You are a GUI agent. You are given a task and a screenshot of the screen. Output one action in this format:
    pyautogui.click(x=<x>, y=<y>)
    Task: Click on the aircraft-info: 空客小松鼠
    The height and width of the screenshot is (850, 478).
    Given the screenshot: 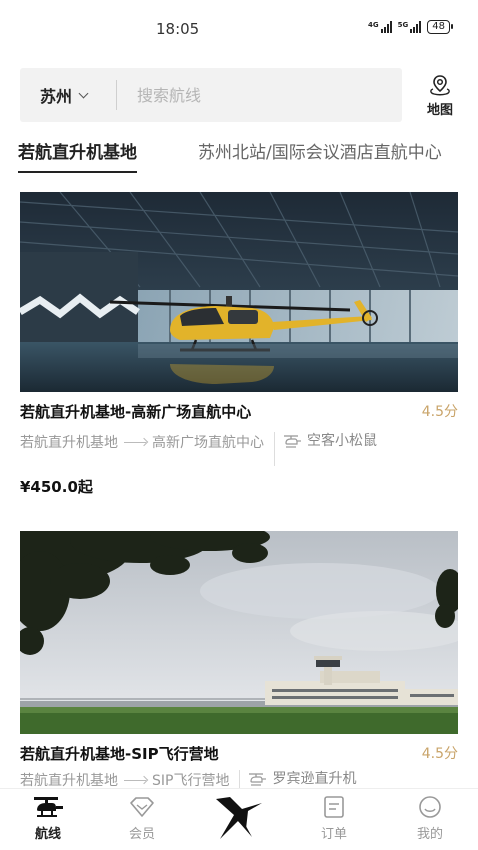 What is the action you would take?
    pyautogui.click(x=336, y=441)
    